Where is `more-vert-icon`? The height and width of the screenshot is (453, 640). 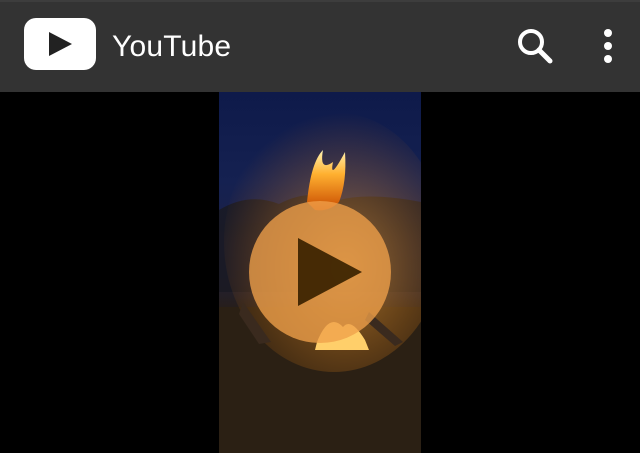 more-vert-icon is located at coordinates (608, 46).